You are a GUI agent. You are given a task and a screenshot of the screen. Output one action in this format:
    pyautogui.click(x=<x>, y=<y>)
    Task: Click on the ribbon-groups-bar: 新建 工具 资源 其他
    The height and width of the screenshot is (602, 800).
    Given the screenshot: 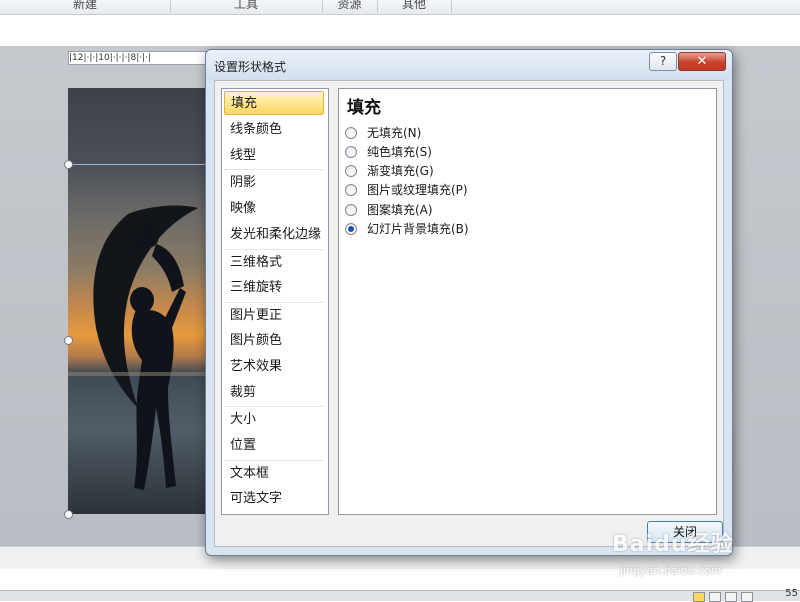 What is the action you would take?
    pyautogui.click(x=400, y=7)
    